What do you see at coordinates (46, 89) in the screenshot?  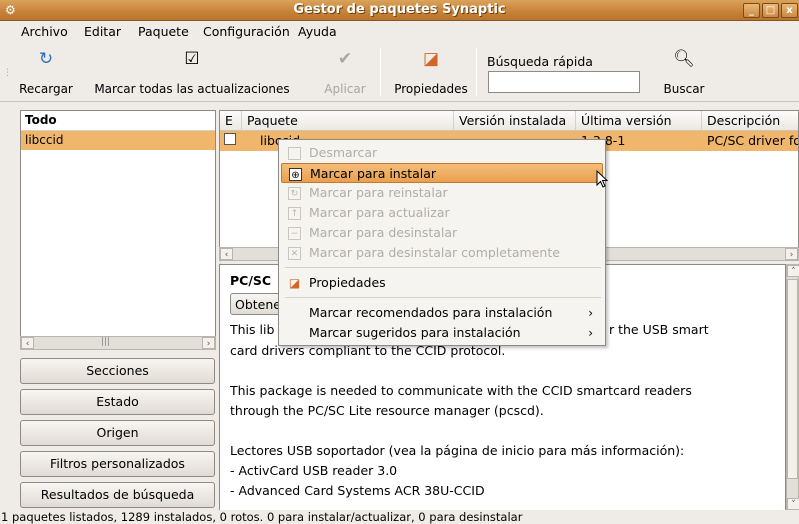 I see `reload-label: Recargar` at bounding box center [46, 89].